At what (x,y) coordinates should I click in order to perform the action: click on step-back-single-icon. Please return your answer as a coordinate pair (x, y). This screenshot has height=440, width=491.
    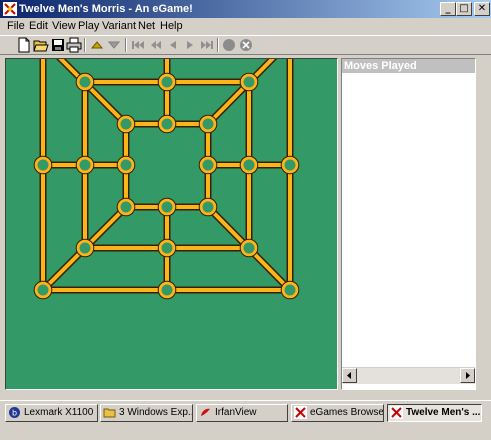
    Looking at the image, I should click on (173, 45).